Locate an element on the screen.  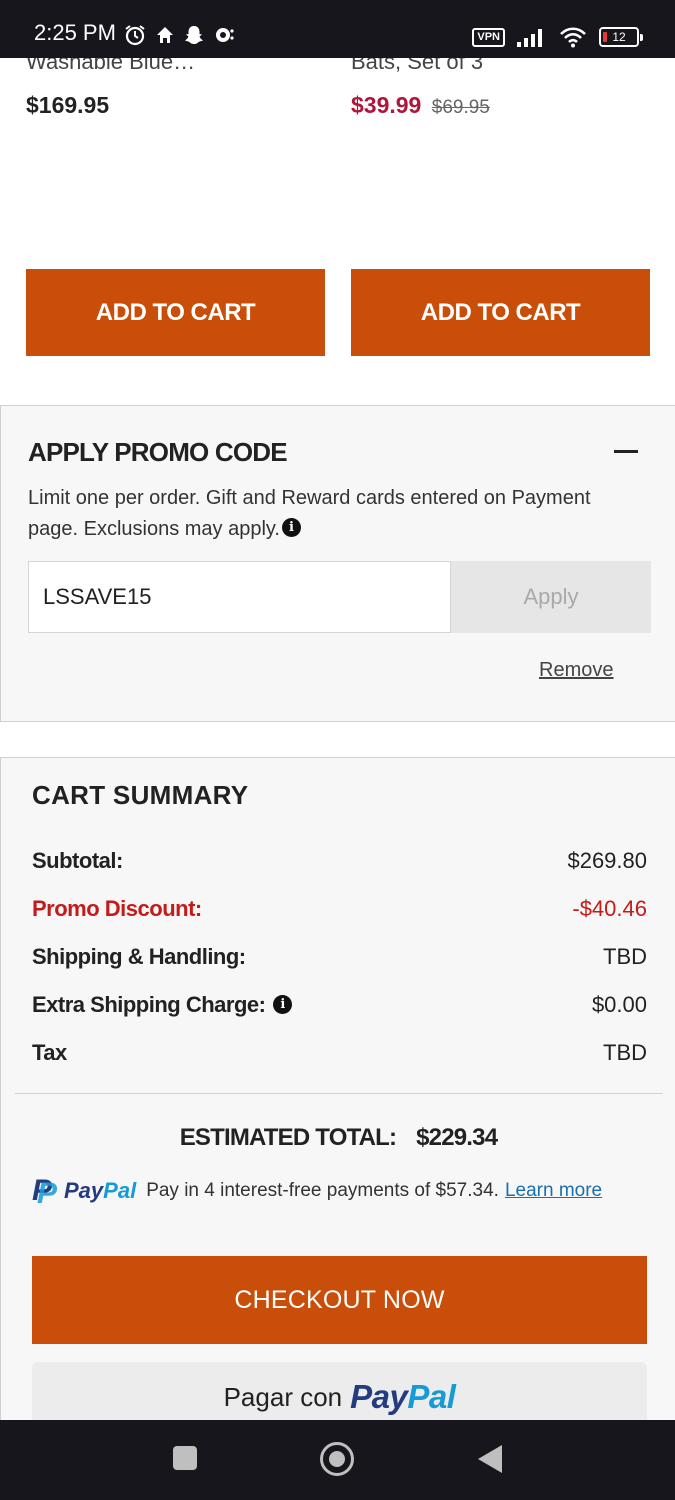
back-icon is located at coordinates (490, 1459).